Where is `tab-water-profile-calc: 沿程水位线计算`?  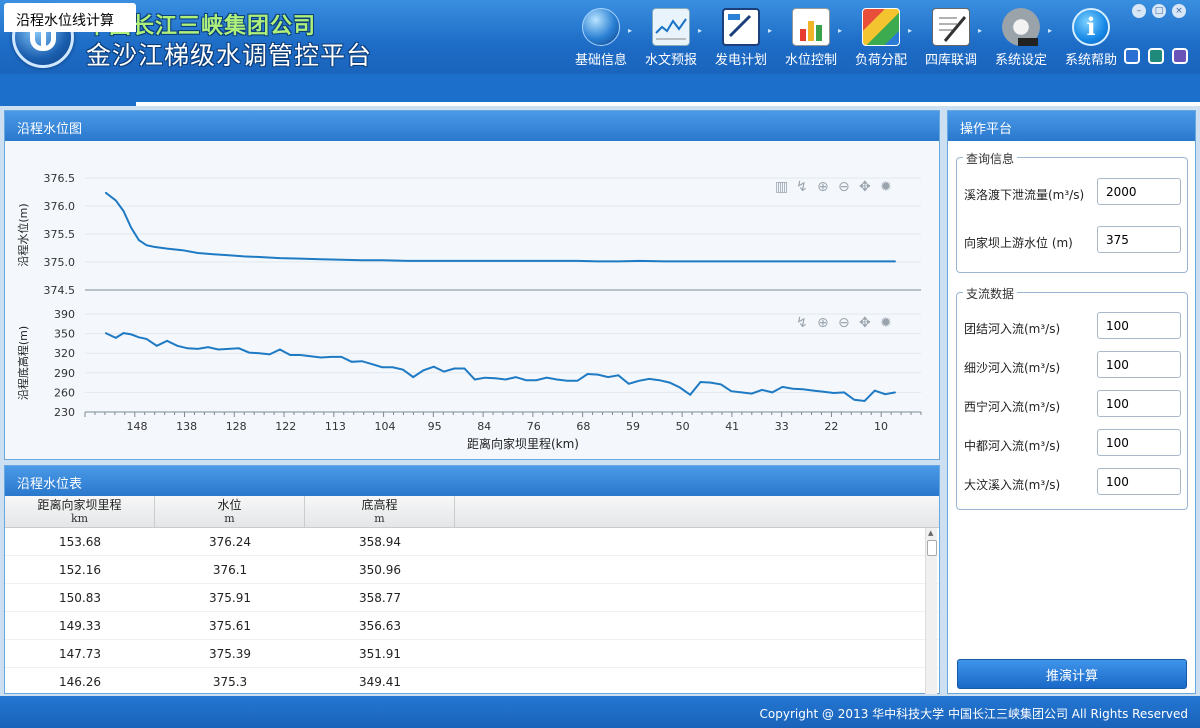
tab-water-profile-calc: 沿程水位线计算 is located at coordinates (70, 17).